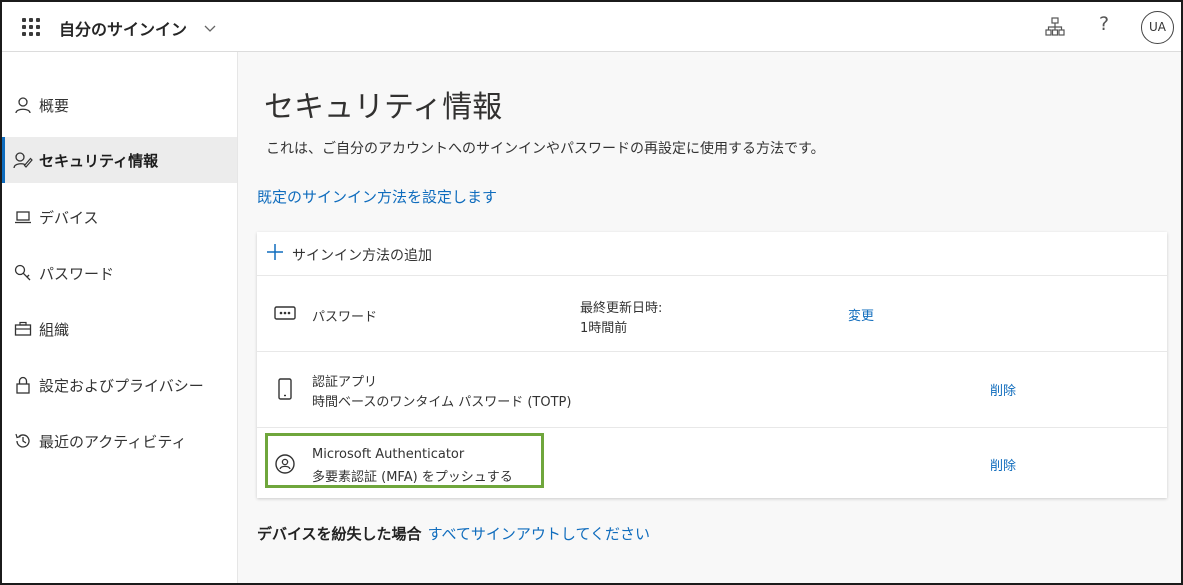 The width and height of the screenshot is (1183, 585). Describe the element at coordinates (113, 441) in the screenshot. I see `sidebar-item-label: 最近のアクティビティ` at that location.